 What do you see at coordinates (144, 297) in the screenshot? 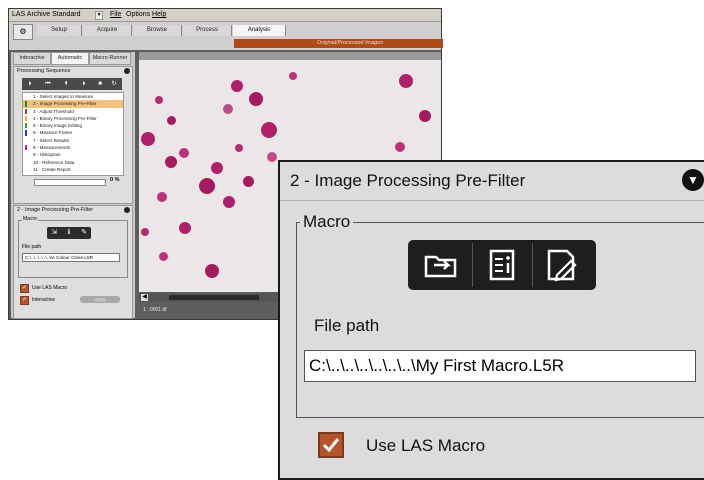
I see `scroll-left-icon: ◀` at bounding box center [144, 297].